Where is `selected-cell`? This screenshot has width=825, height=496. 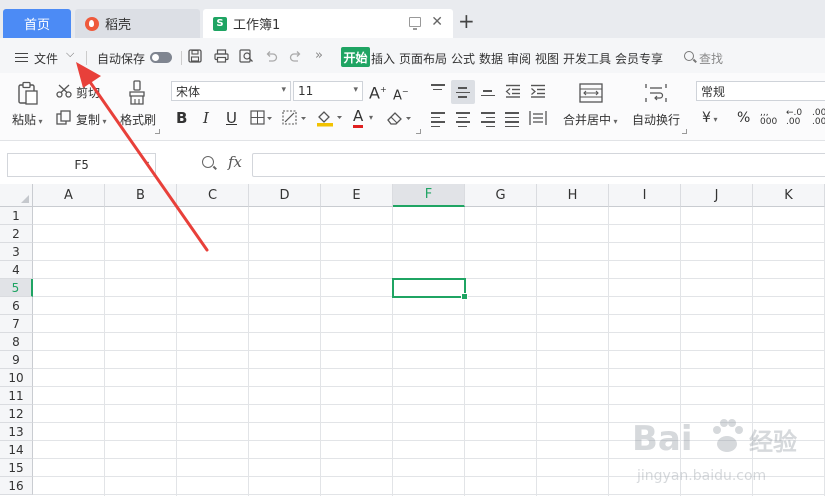
selected-cell is located at coordinates (430, 289).